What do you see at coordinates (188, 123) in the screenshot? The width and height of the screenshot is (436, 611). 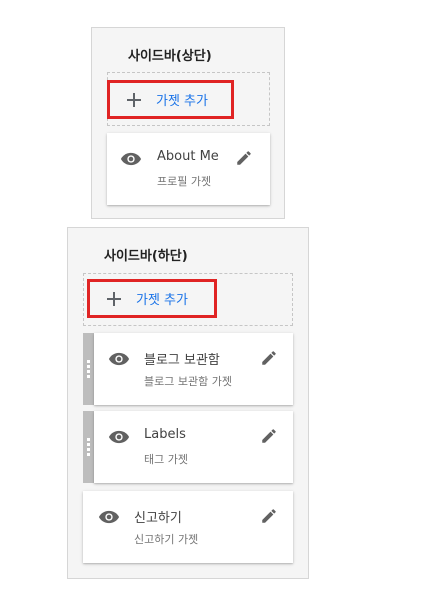 I see `sidebar-top-panel: 사이드바(상단) 가젯 추가 About Me 프로필 가젯` at bounding box center [188, 123].